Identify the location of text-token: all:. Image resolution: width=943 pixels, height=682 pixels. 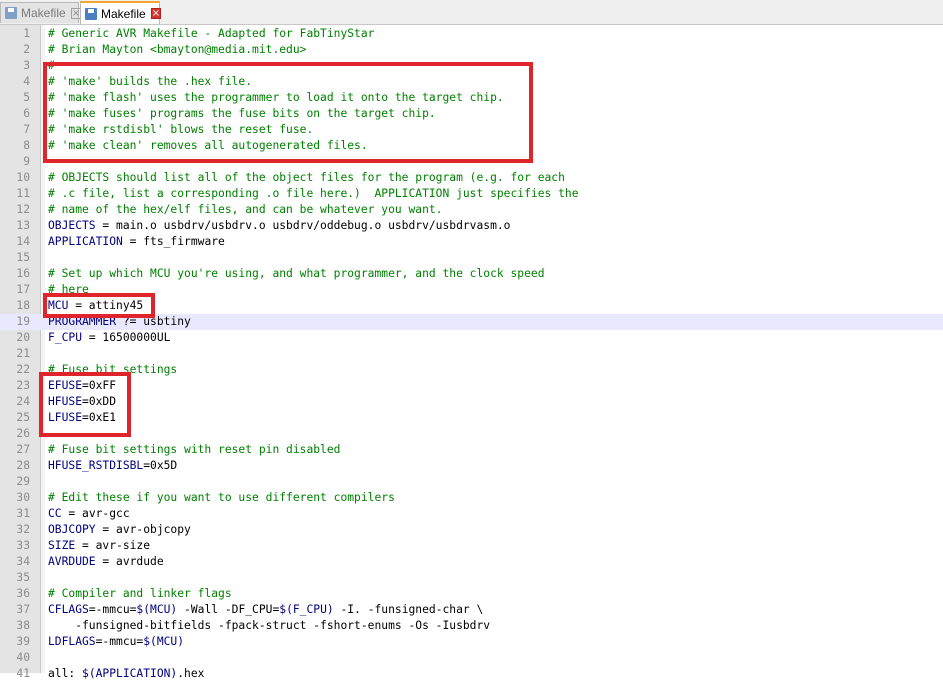
(65, 673).